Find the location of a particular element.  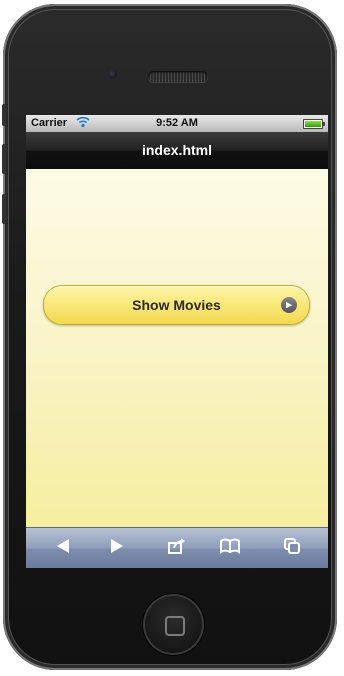

front-camera is located at coordinates (112, 74).